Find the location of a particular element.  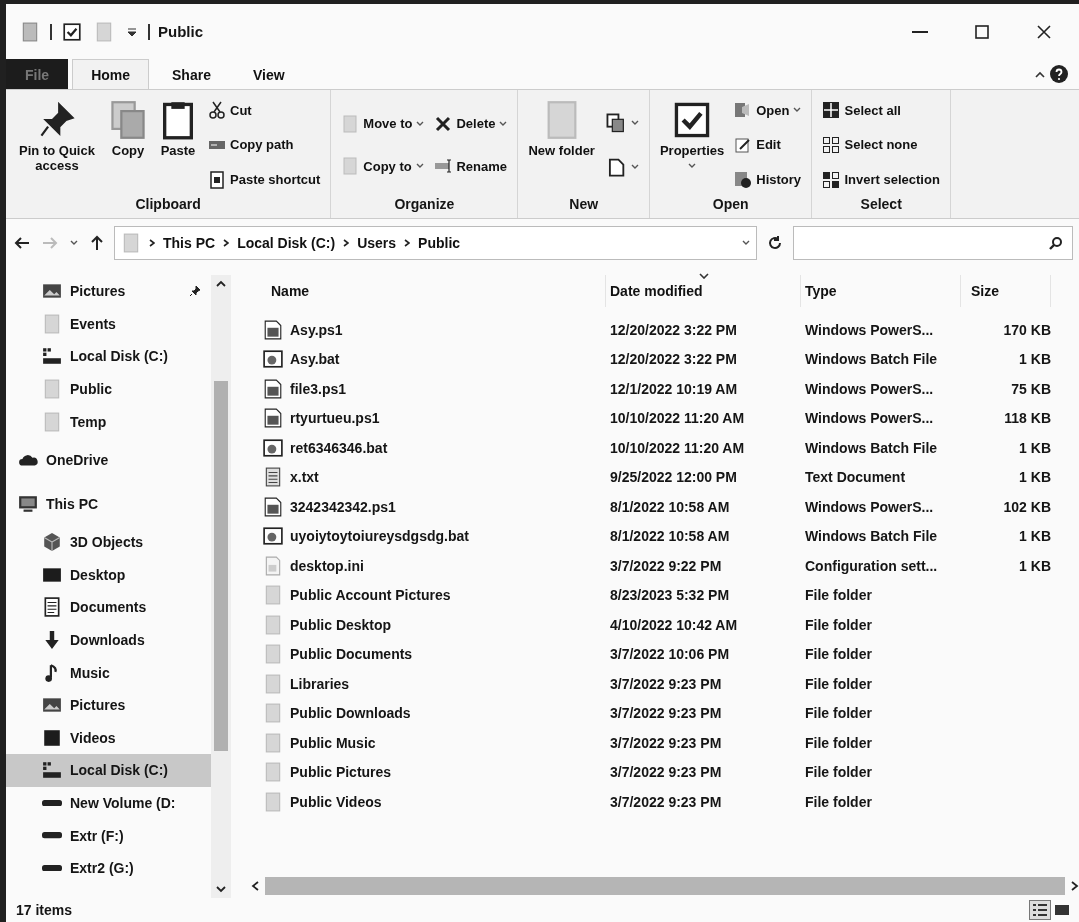

batch-file-icon is located at coordinates (273, 536).